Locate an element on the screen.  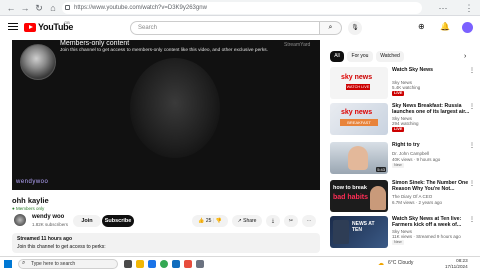
taskbar-search-input: Type here to search is located at coordinates (68, 264).